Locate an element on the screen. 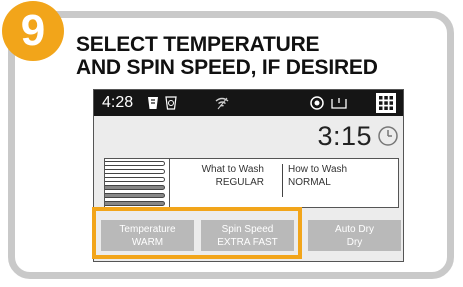 The width and height of the screenshot is (463, 287). time-remaining: 3:15 is located at coordinates (344, 136).